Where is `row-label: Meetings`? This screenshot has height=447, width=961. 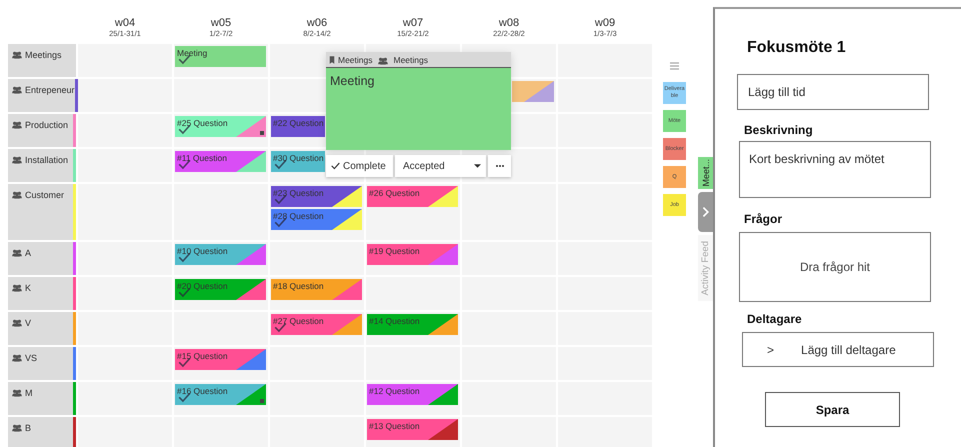
row-label: Meetings is located at coordinates (43, 55).